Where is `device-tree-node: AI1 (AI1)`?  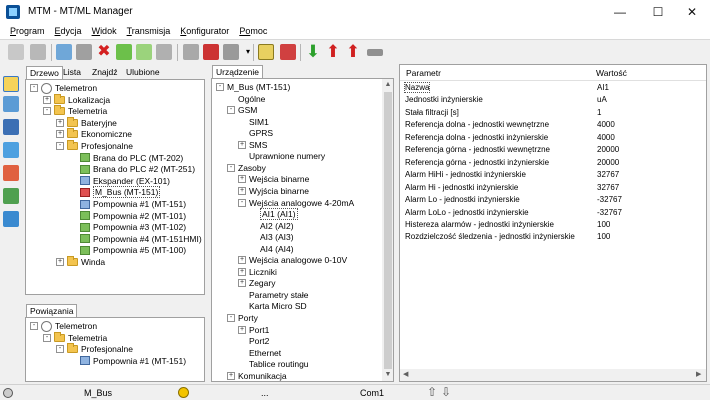
device-tree-node: AI1 (AI1) is located at coordinates (273, 214).